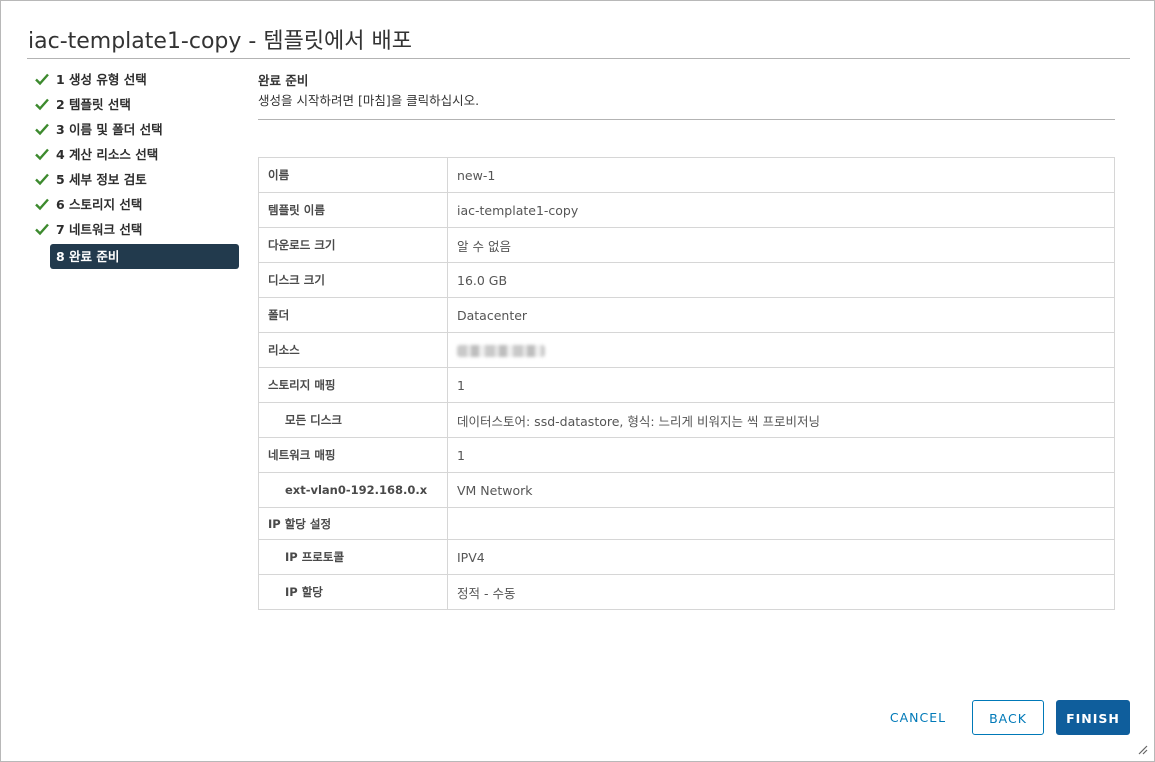  What do you see at coordinates (578, 58) in the screenshot?
I see `title-divider` at bounding box center [578, 58].